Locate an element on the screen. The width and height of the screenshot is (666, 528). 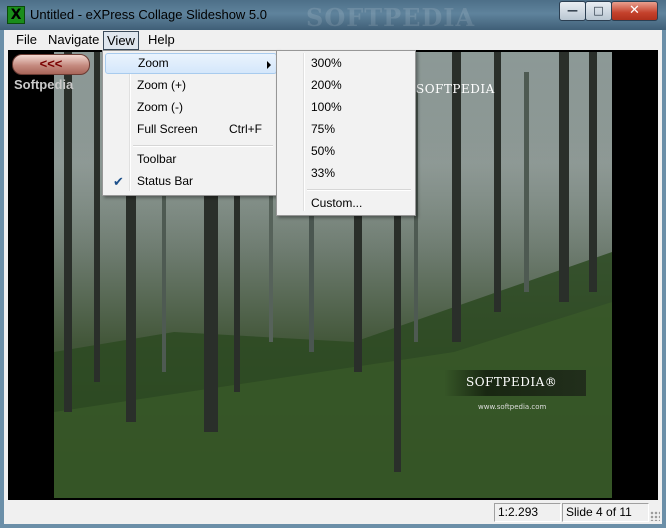
zoom-75-label: 75% is located at coordinates (323, 129).